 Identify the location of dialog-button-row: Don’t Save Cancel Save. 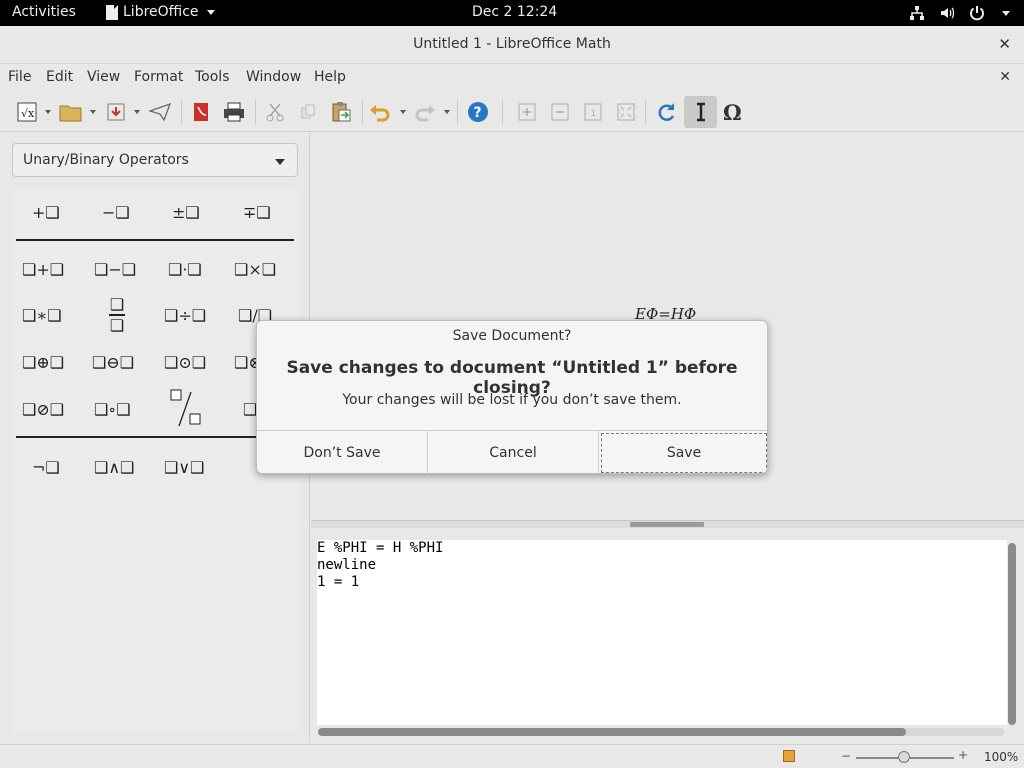
(512, 451).